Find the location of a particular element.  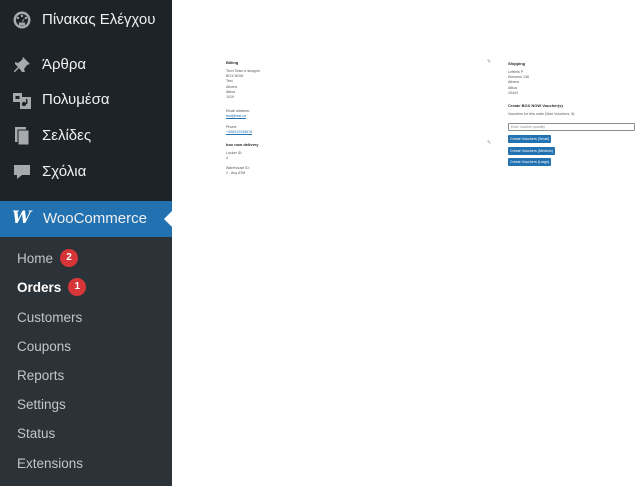

create-vouchers-medium-button: Create Vouchers (Medium) is located at coordinates (531, 151).